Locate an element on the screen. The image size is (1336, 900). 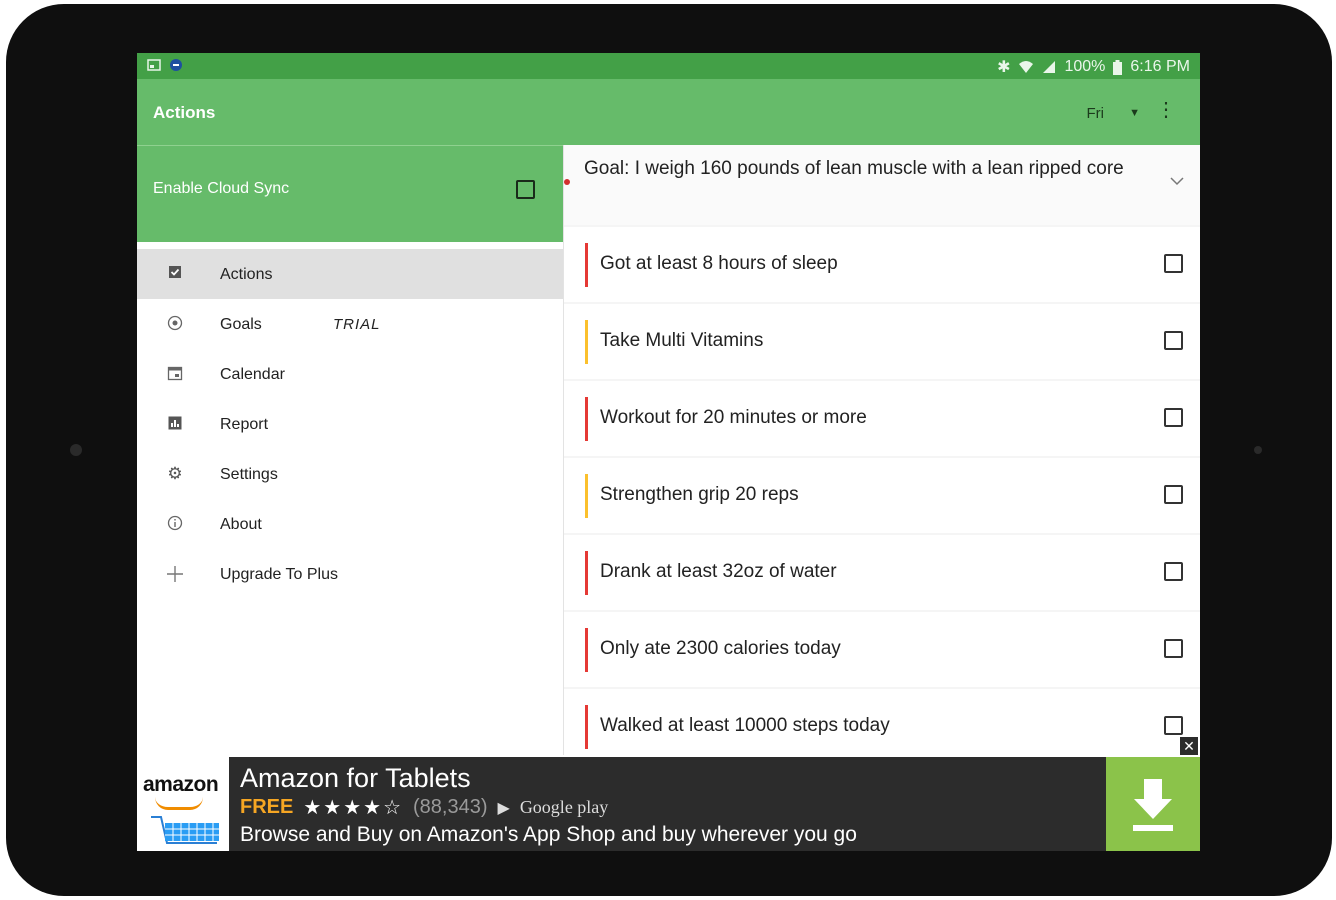
nav-item-upgrade: Upgrade To Plus is located at coordinates (350, 574).